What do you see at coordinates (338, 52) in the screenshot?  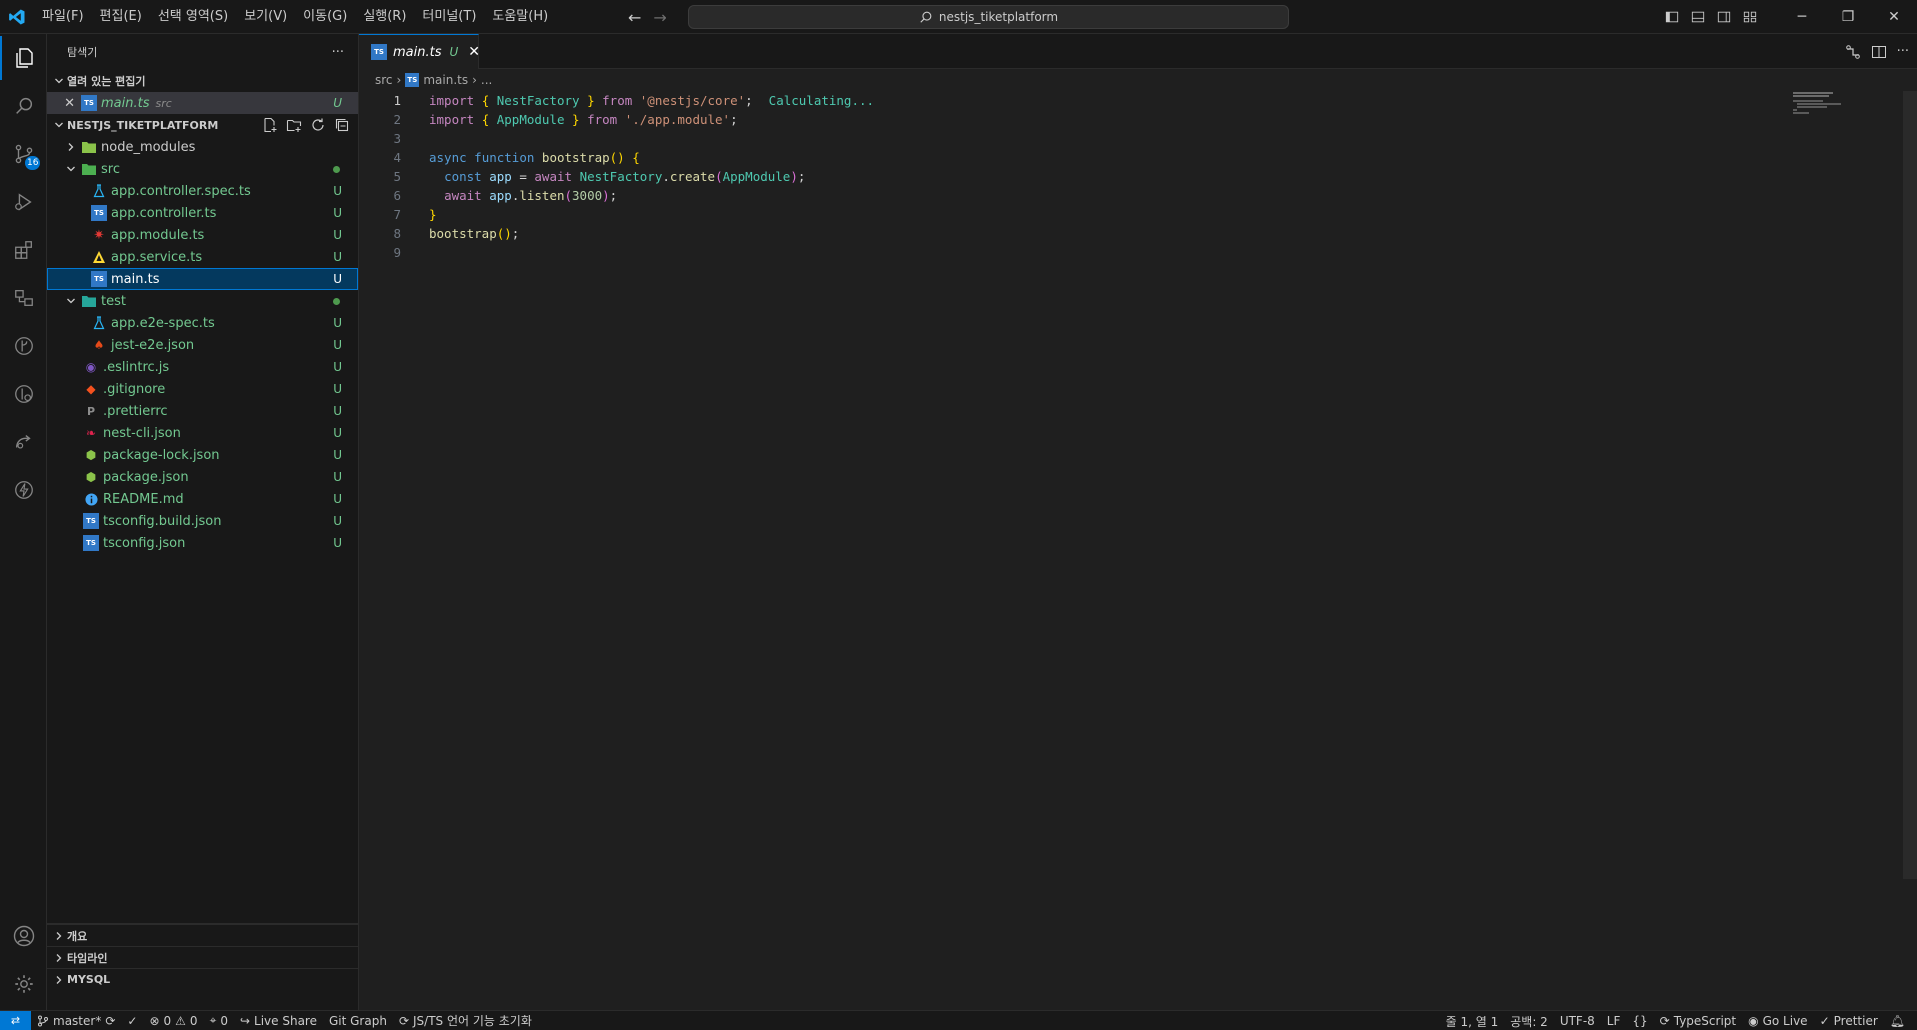 I see `explorer-more-actions-icon: ···` at bounding box center [338, 52].